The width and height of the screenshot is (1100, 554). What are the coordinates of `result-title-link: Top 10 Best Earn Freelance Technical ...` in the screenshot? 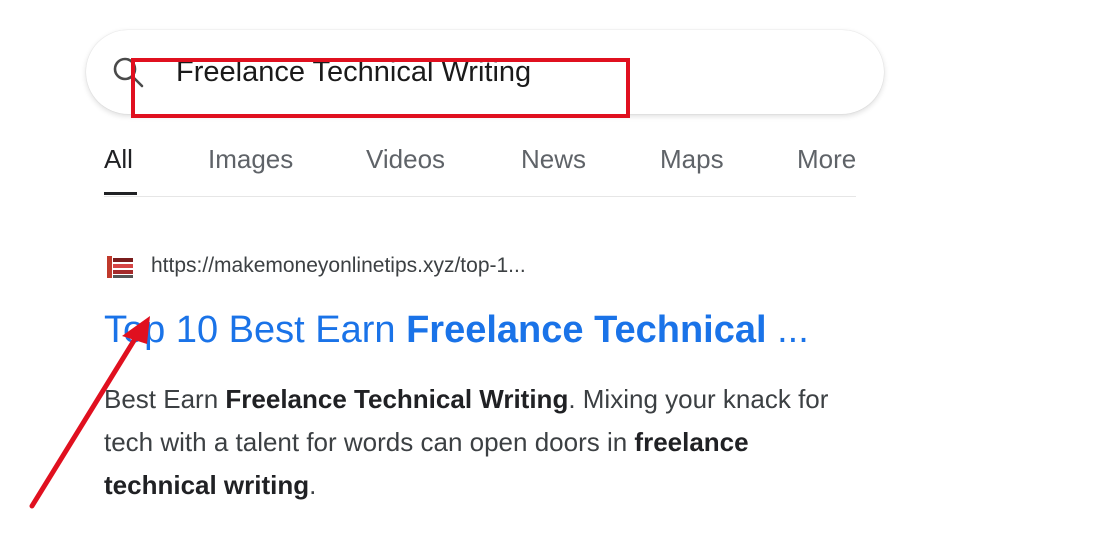 It's located at (456, 330).